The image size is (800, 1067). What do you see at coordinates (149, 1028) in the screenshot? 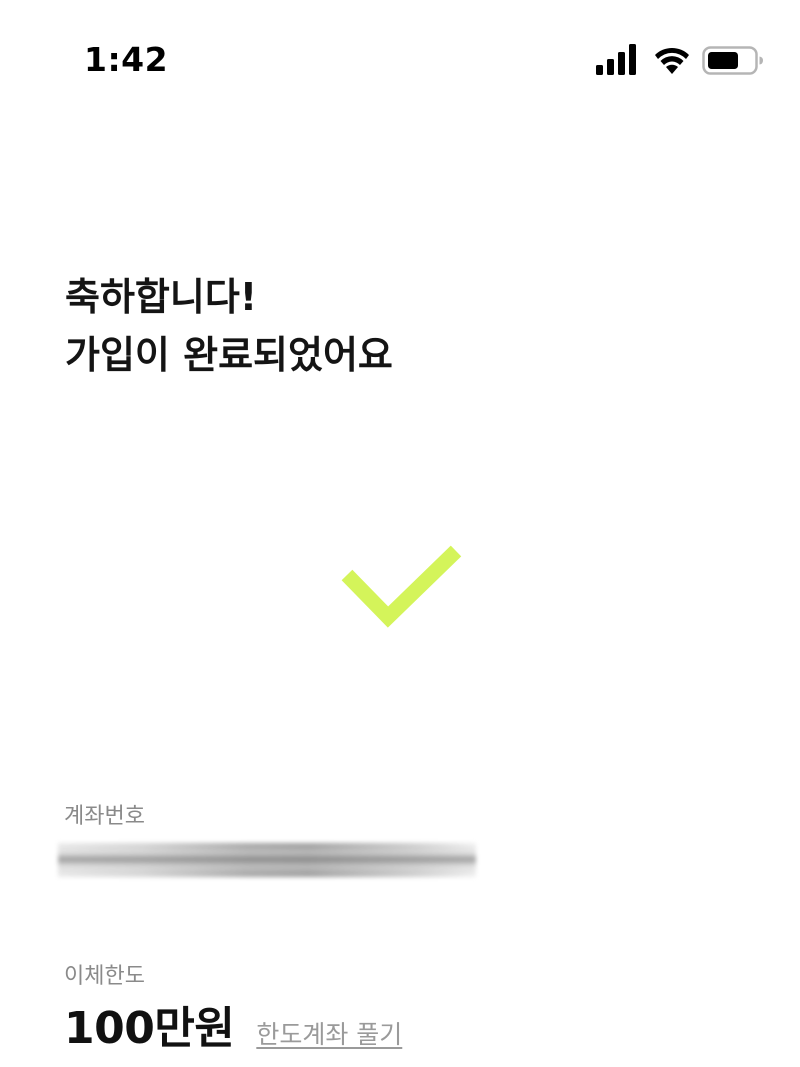
I see `transfer-limit-value: 100만원` at bounding box center [149, 1028].